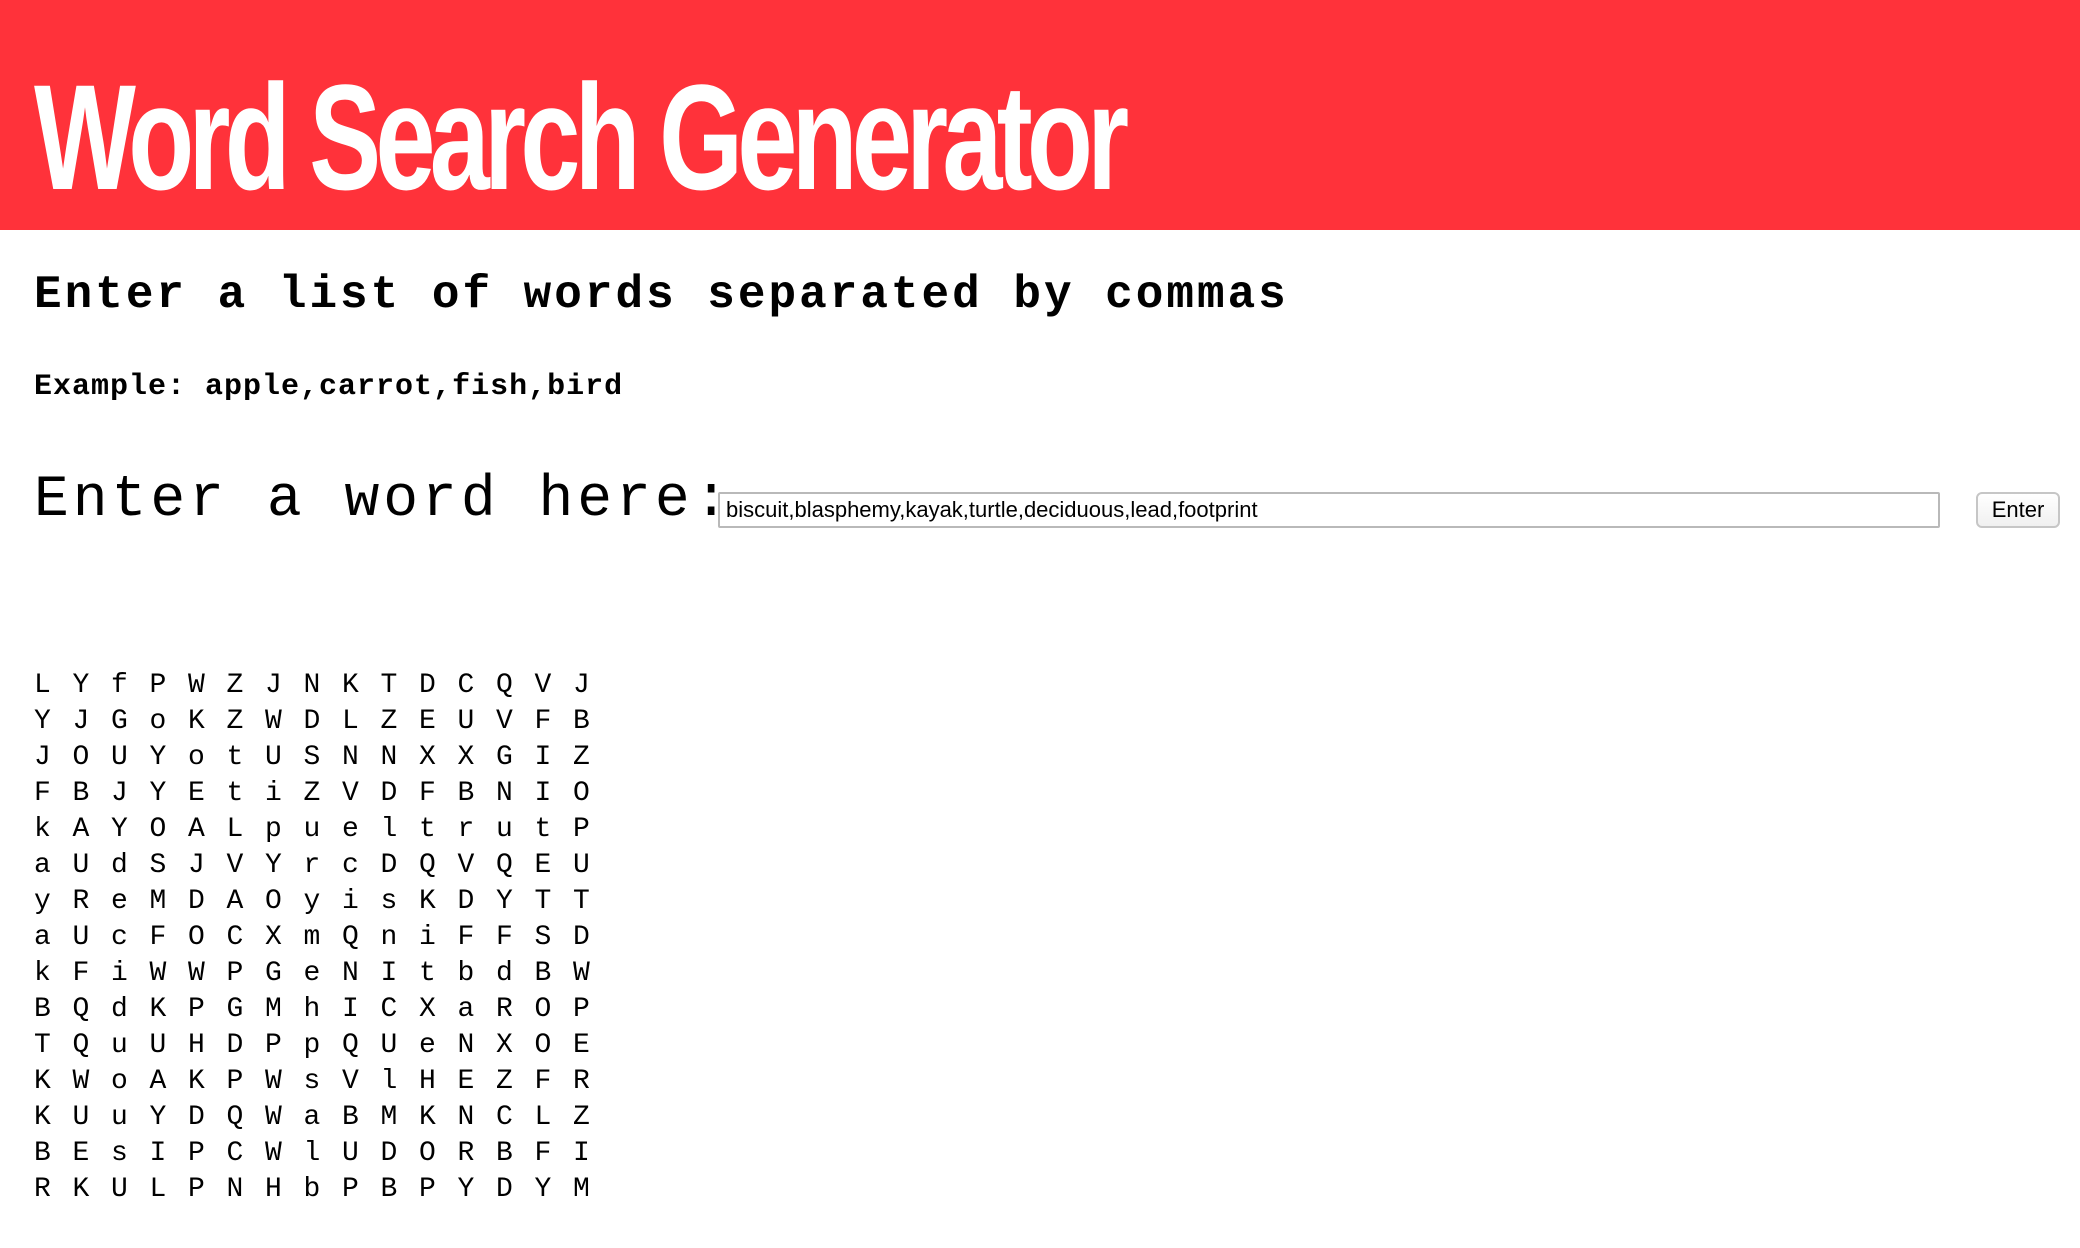  I want to click on enter-button: Enter, so click(2018, 510).